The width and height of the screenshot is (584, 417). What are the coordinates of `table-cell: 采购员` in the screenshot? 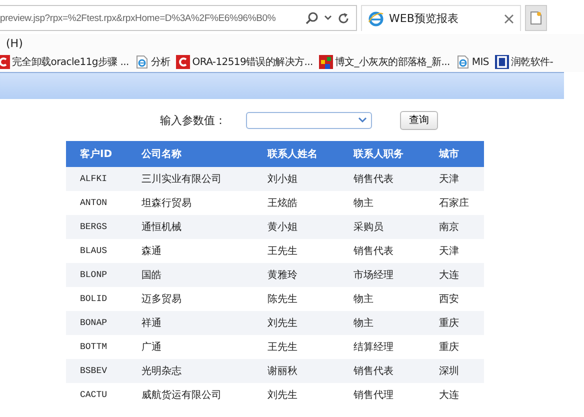 It's located at (382, 227).